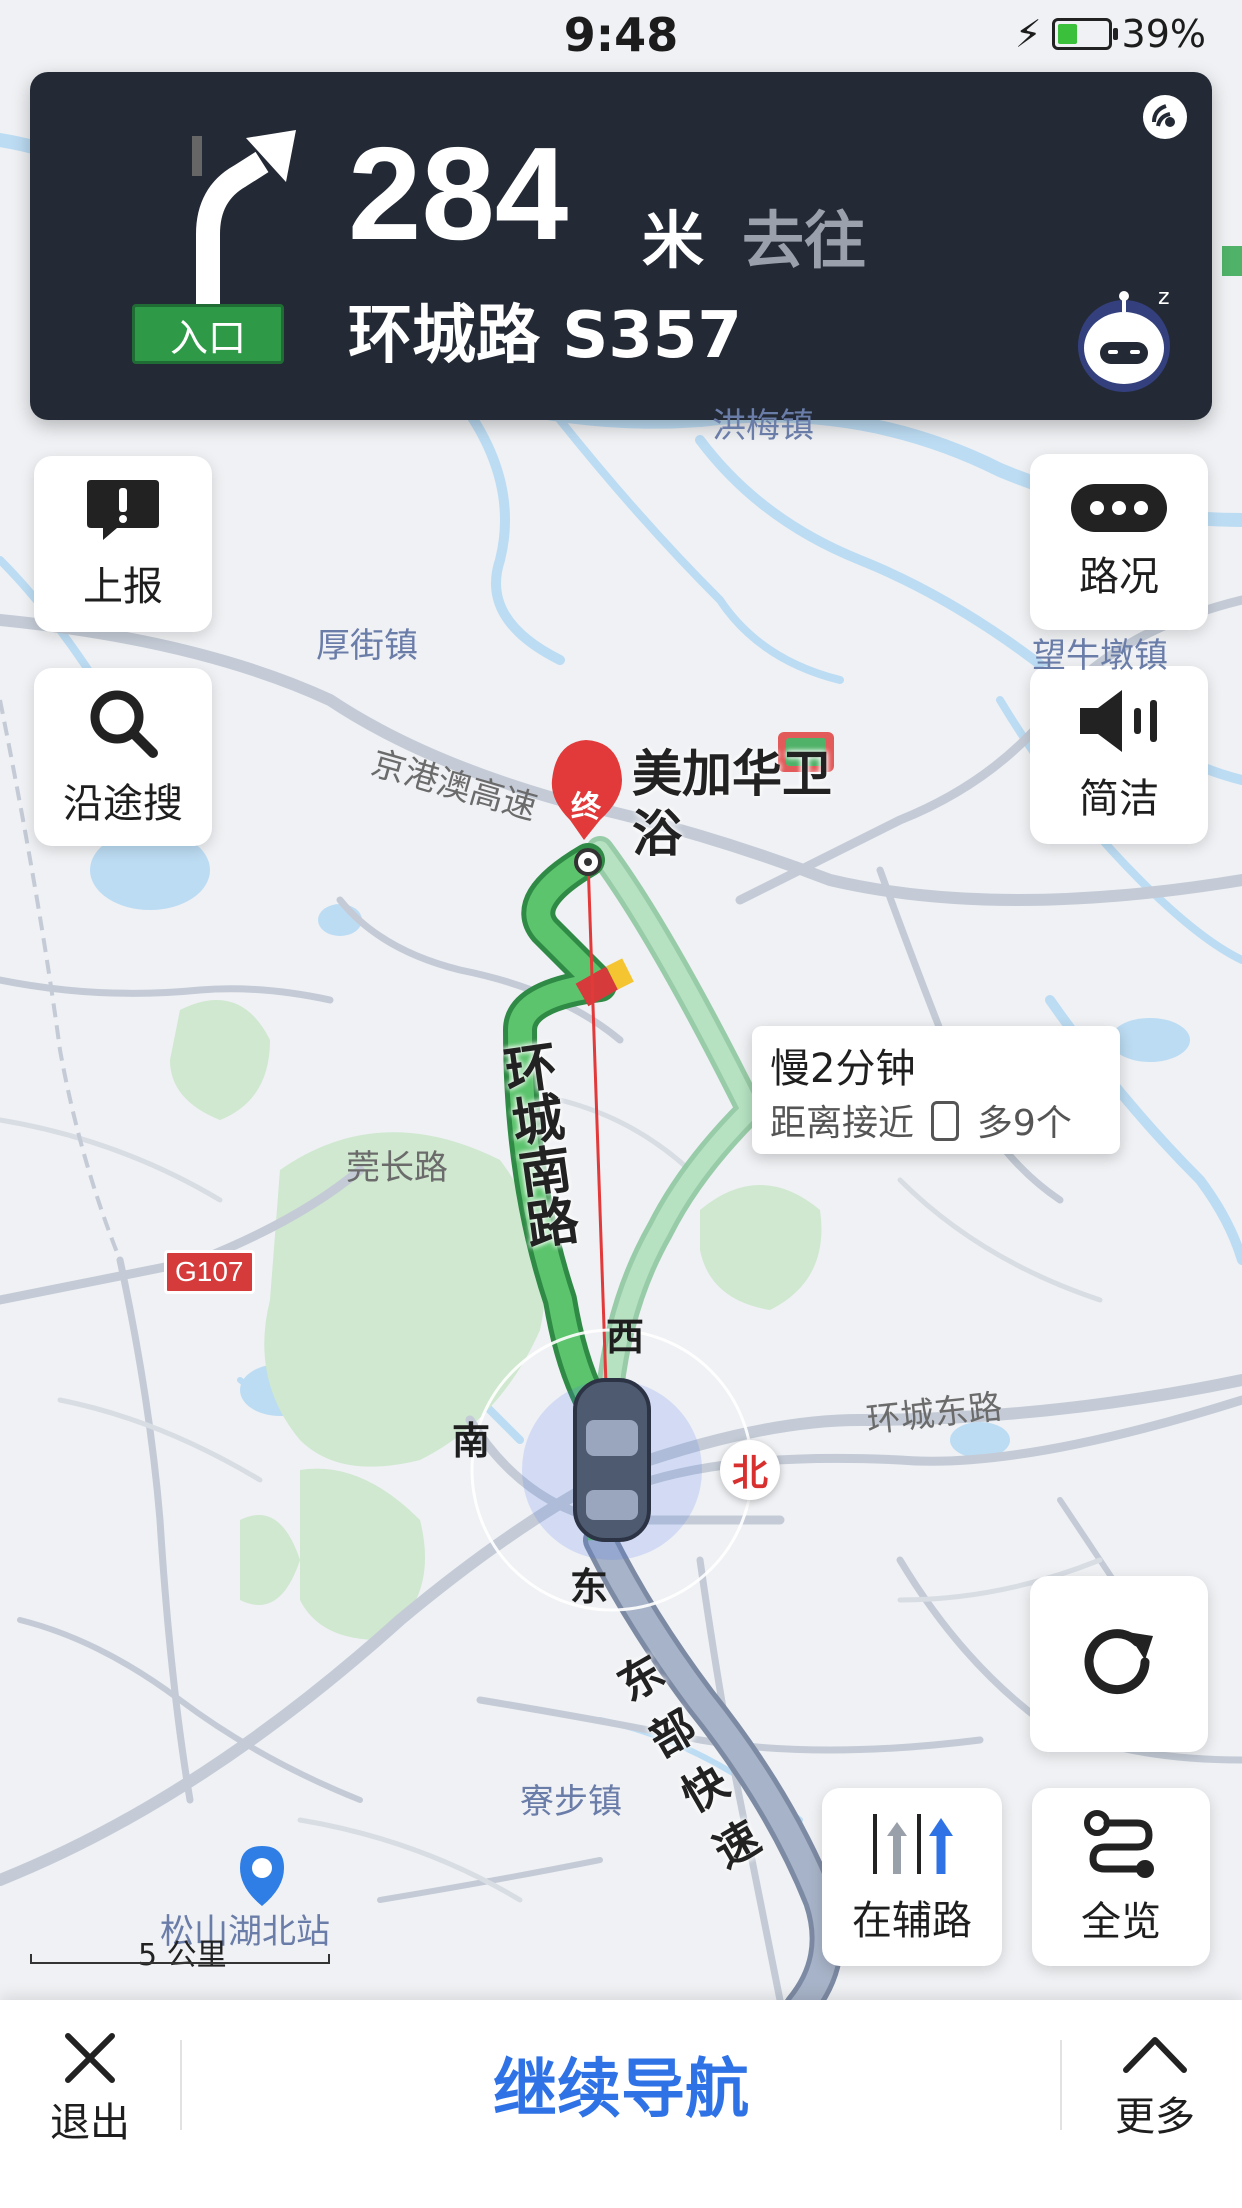 The image size is (1242, 2208). I want to click on bear-right-arrow-icon, so click(244, 222).